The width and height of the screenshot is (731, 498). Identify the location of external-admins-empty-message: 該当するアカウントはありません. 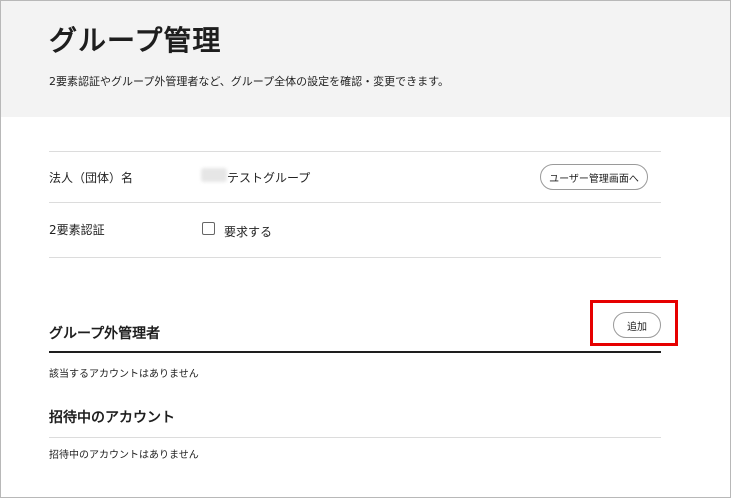
(124, 374).